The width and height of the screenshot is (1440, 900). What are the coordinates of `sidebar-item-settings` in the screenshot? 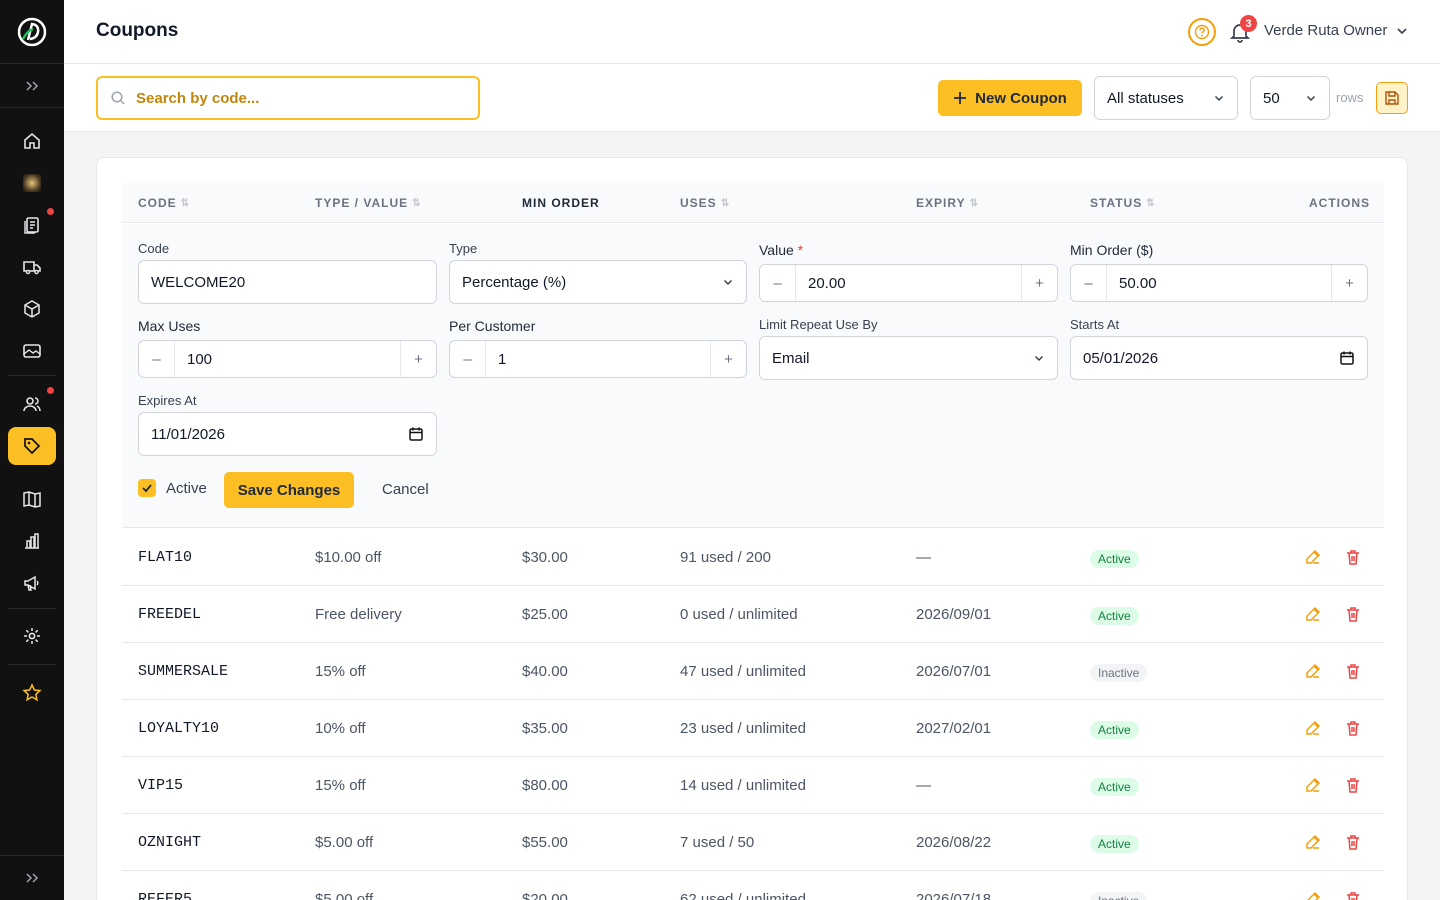 It's located at (32, 636).